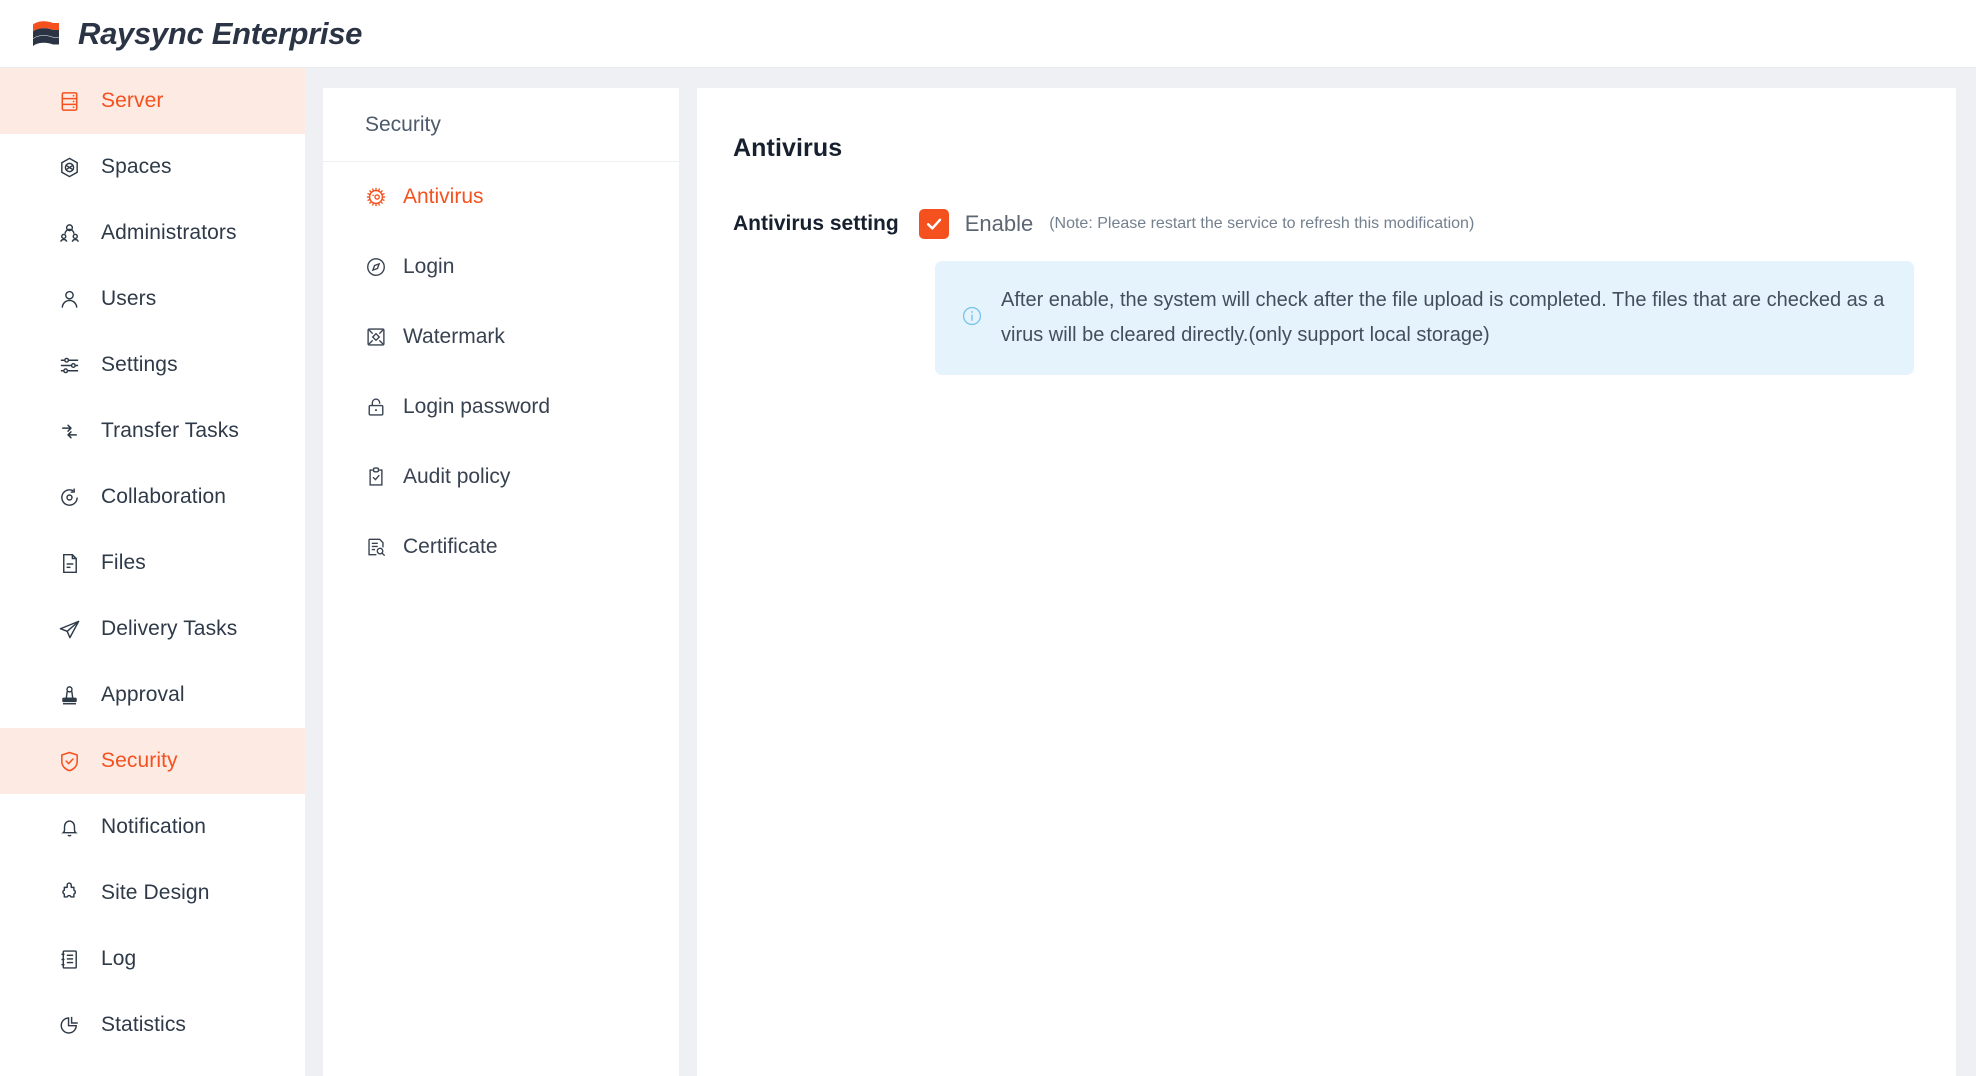  What do you see at coordinates (501, 197) in the screenshot?
I see `subnav-item-antivirus: Antivirus` at bounding box center [501, 197].